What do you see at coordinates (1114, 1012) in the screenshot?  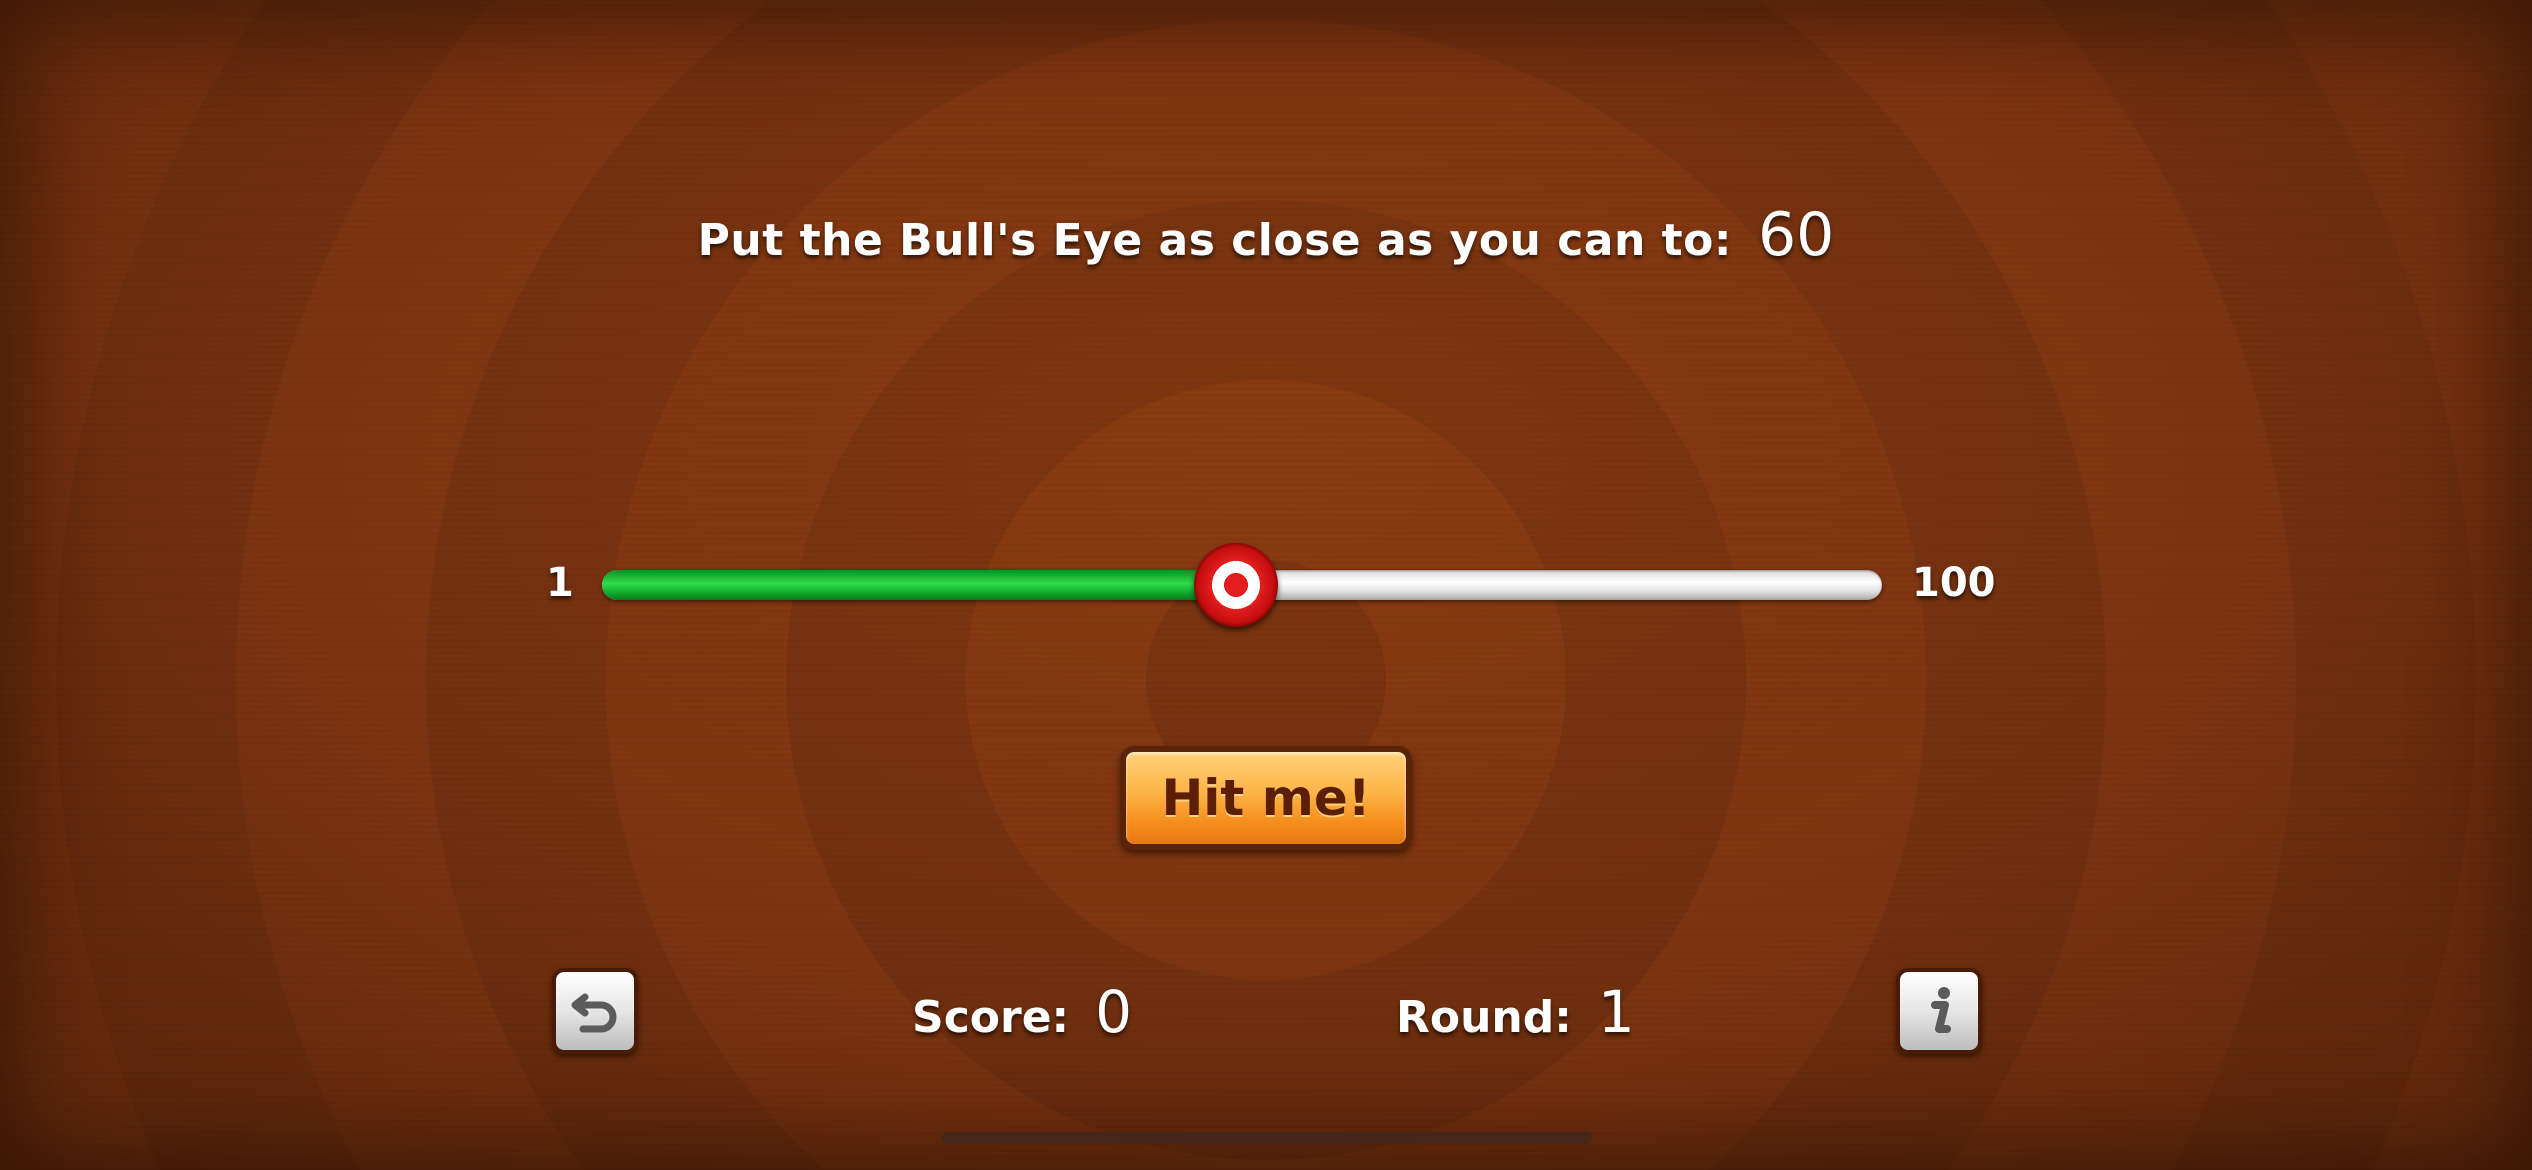 I see `score-value: 0` at bounding box center [1114, 1012].